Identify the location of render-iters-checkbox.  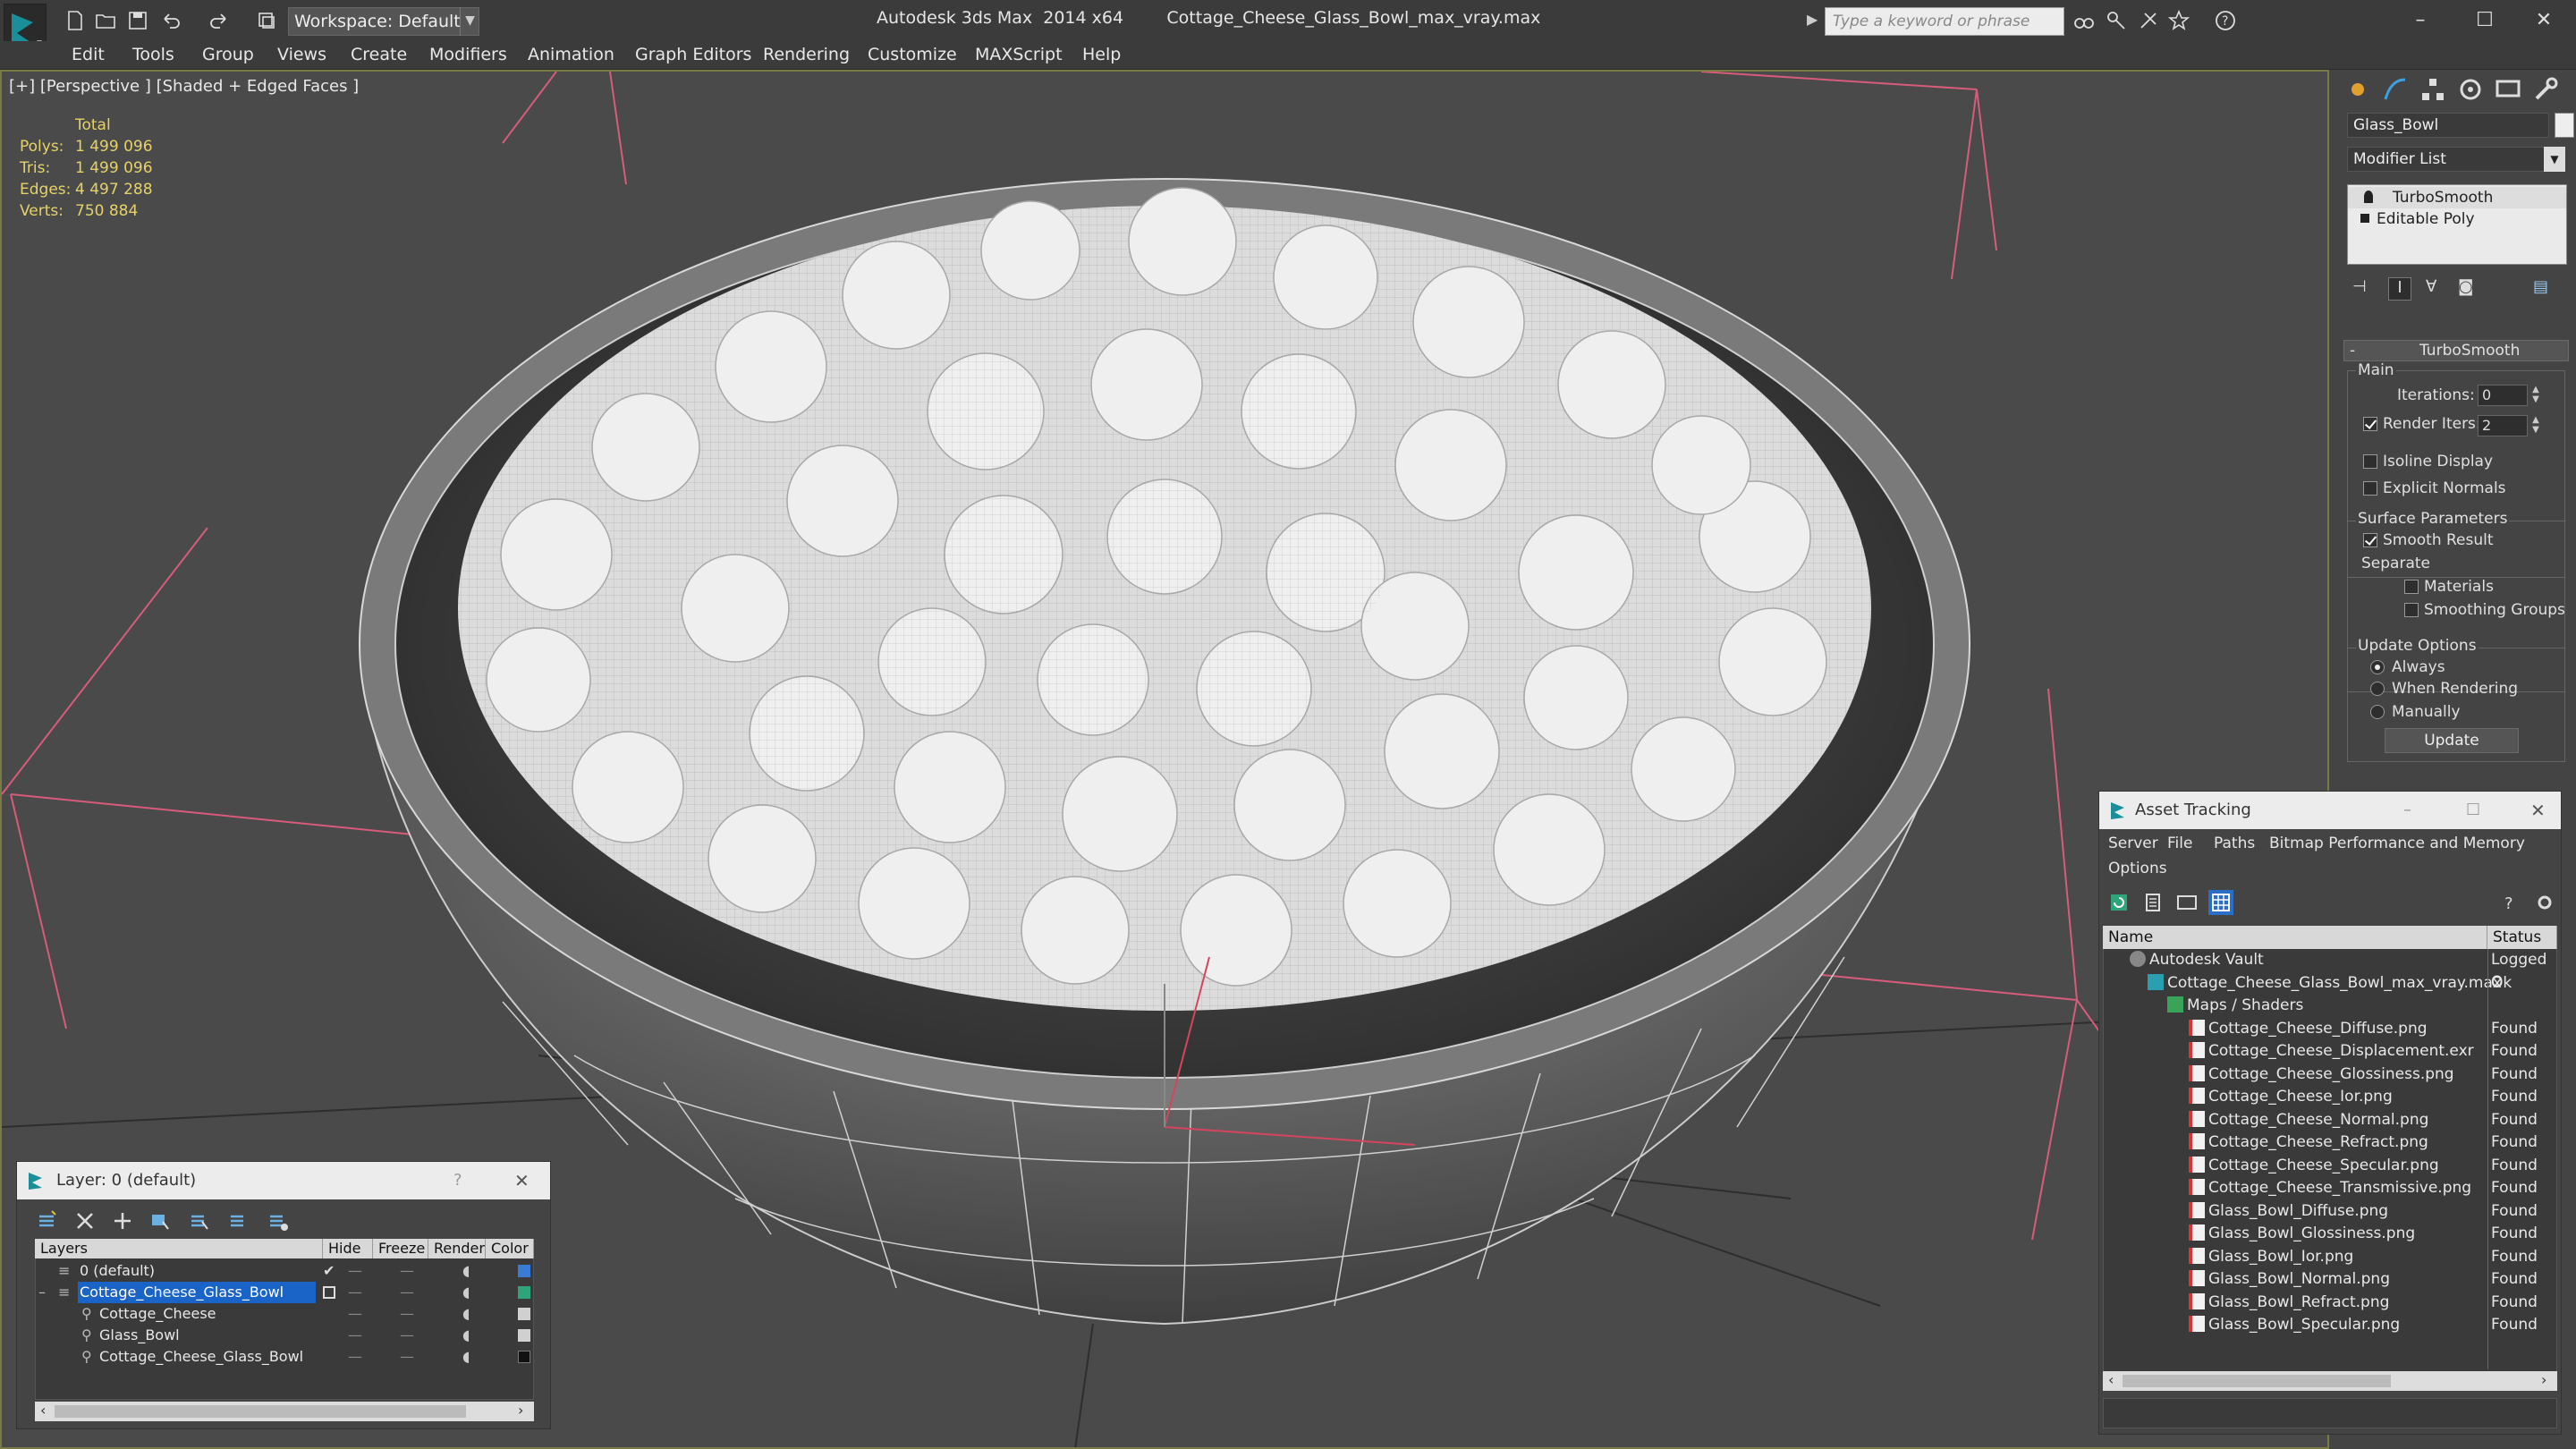
(2370, 424).